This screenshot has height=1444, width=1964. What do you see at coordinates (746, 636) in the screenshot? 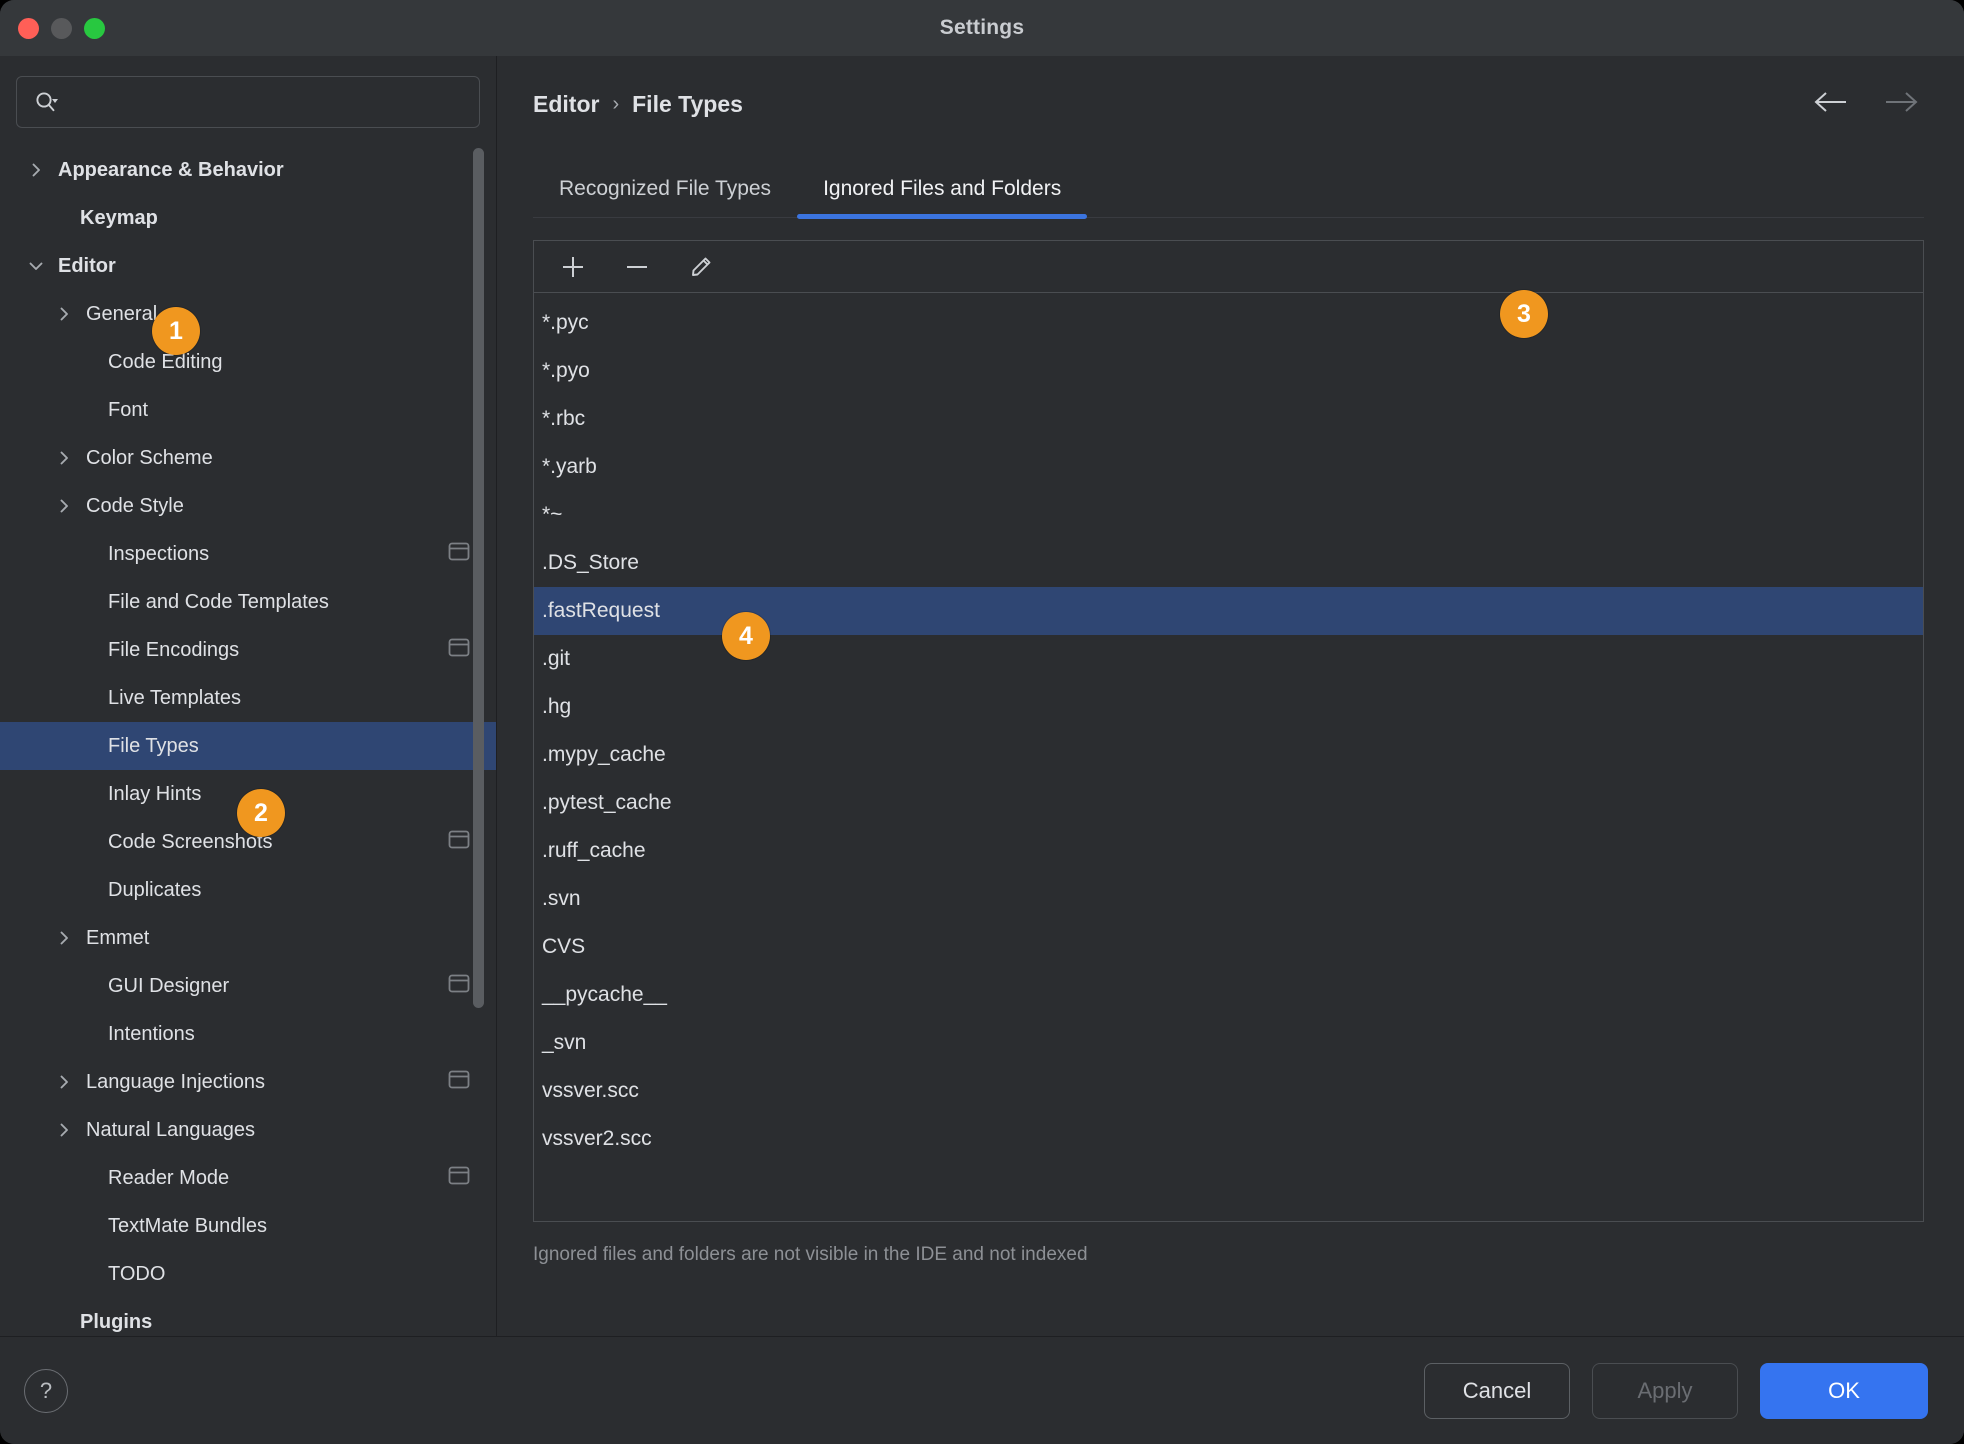
I see `annotation-badge-4: 4` at bounding box center [746, 636].